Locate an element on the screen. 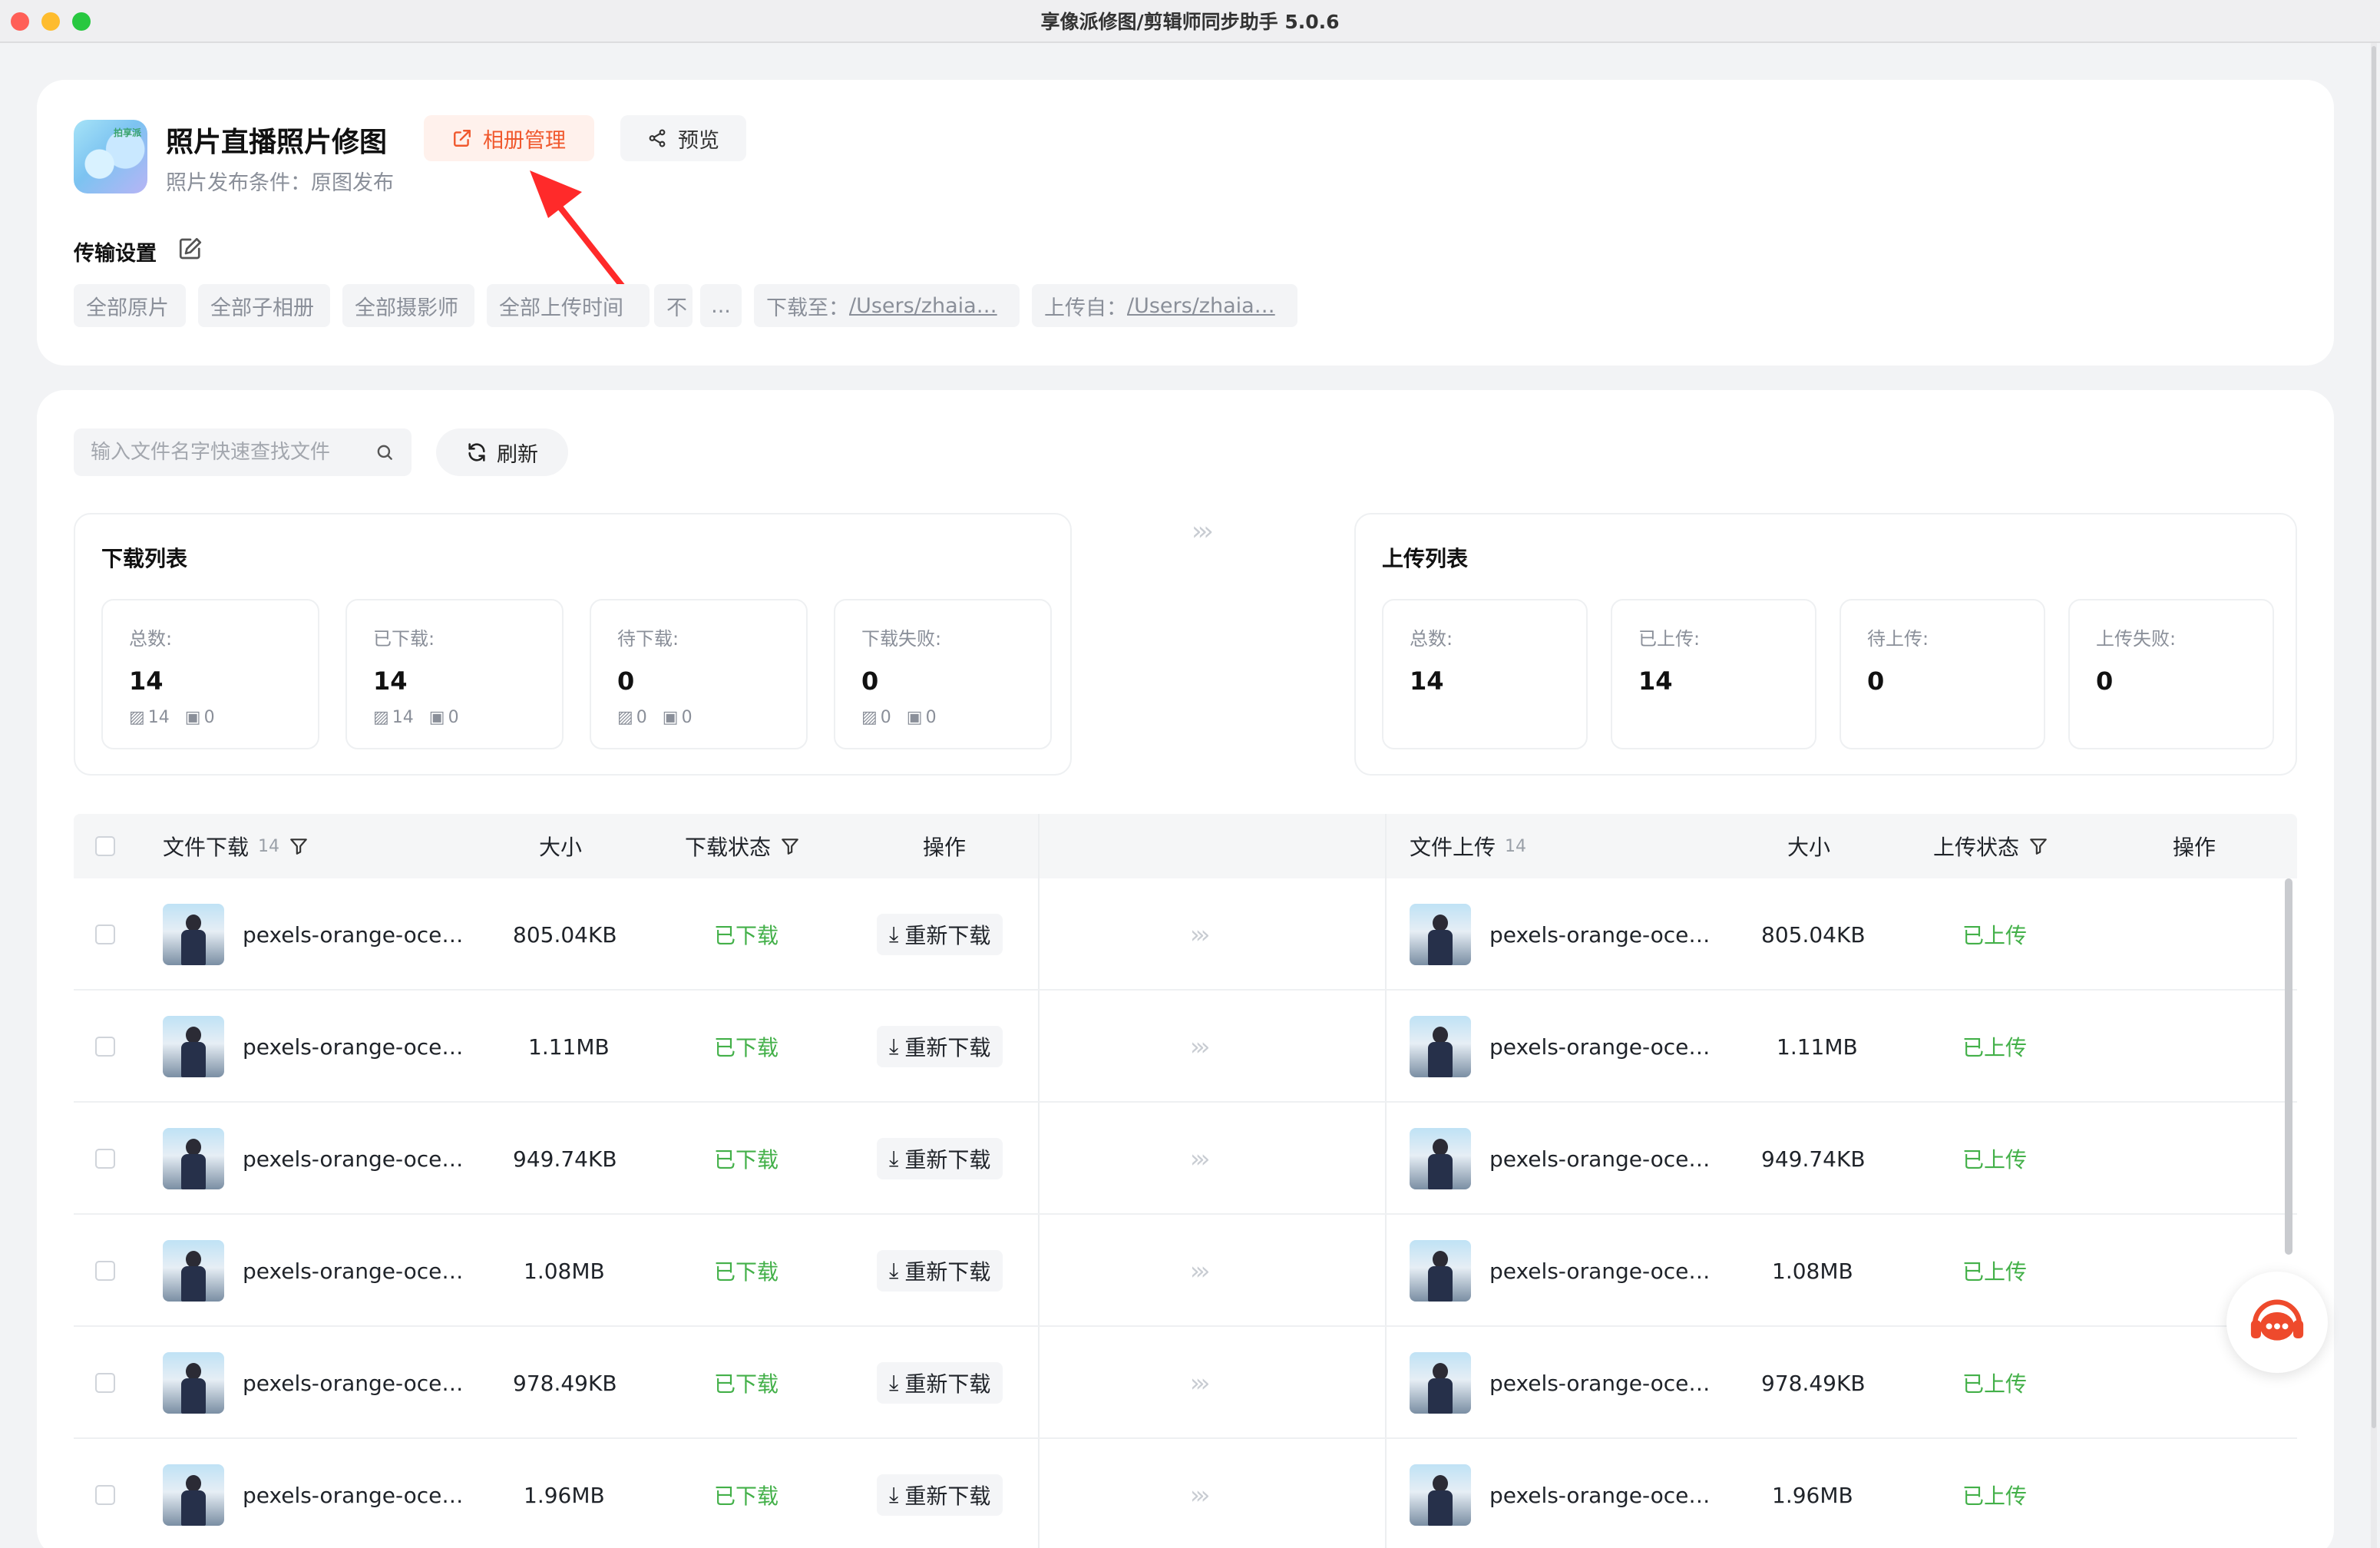 The height and width of the screenshot is (1548, 2380). select-all-checkbox is located at coordinates (105, 846).